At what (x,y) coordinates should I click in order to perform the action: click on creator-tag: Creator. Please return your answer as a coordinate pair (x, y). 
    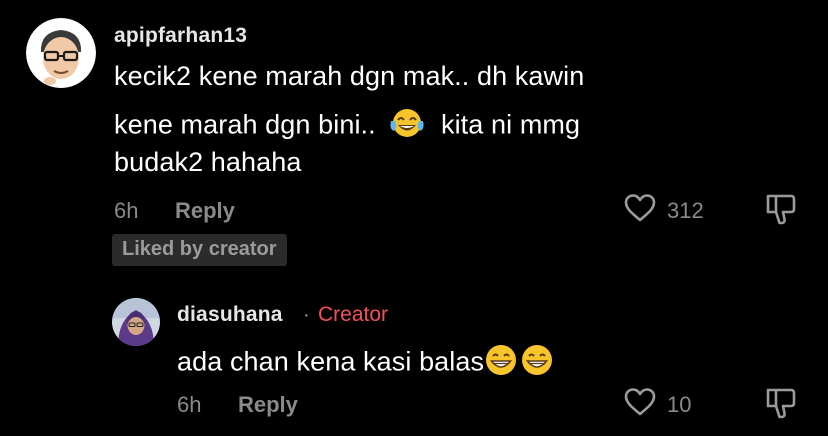
    Looking at the image, I should click on (353, 314).